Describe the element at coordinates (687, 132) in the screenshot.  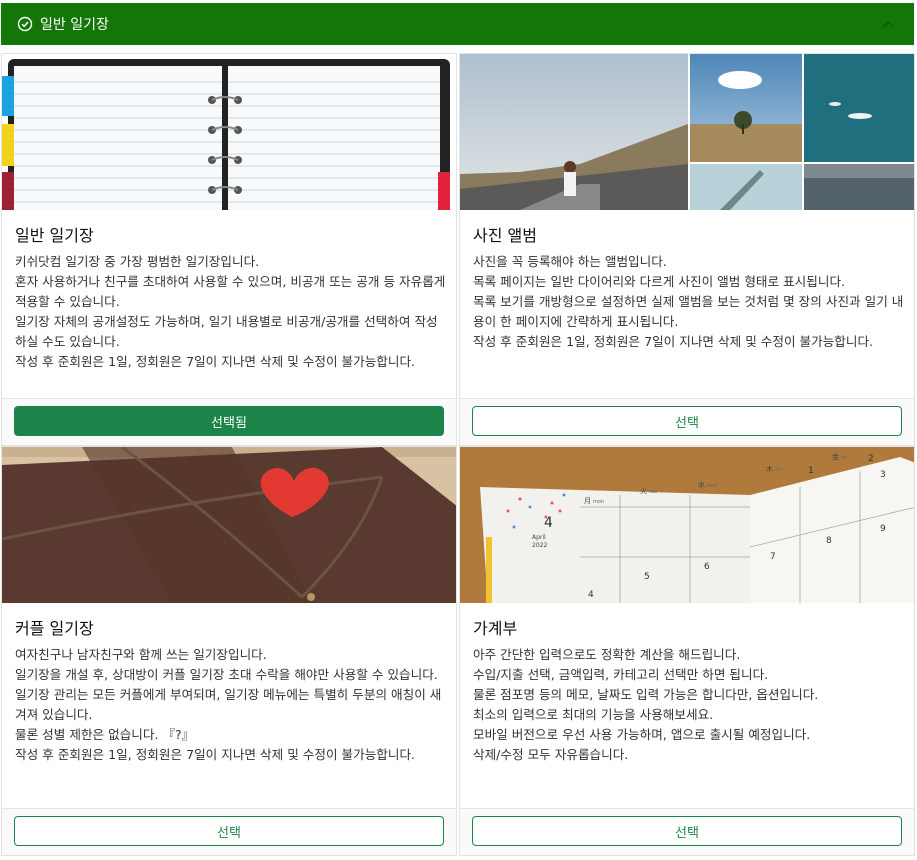
I see `photo-collage-image` at that location.